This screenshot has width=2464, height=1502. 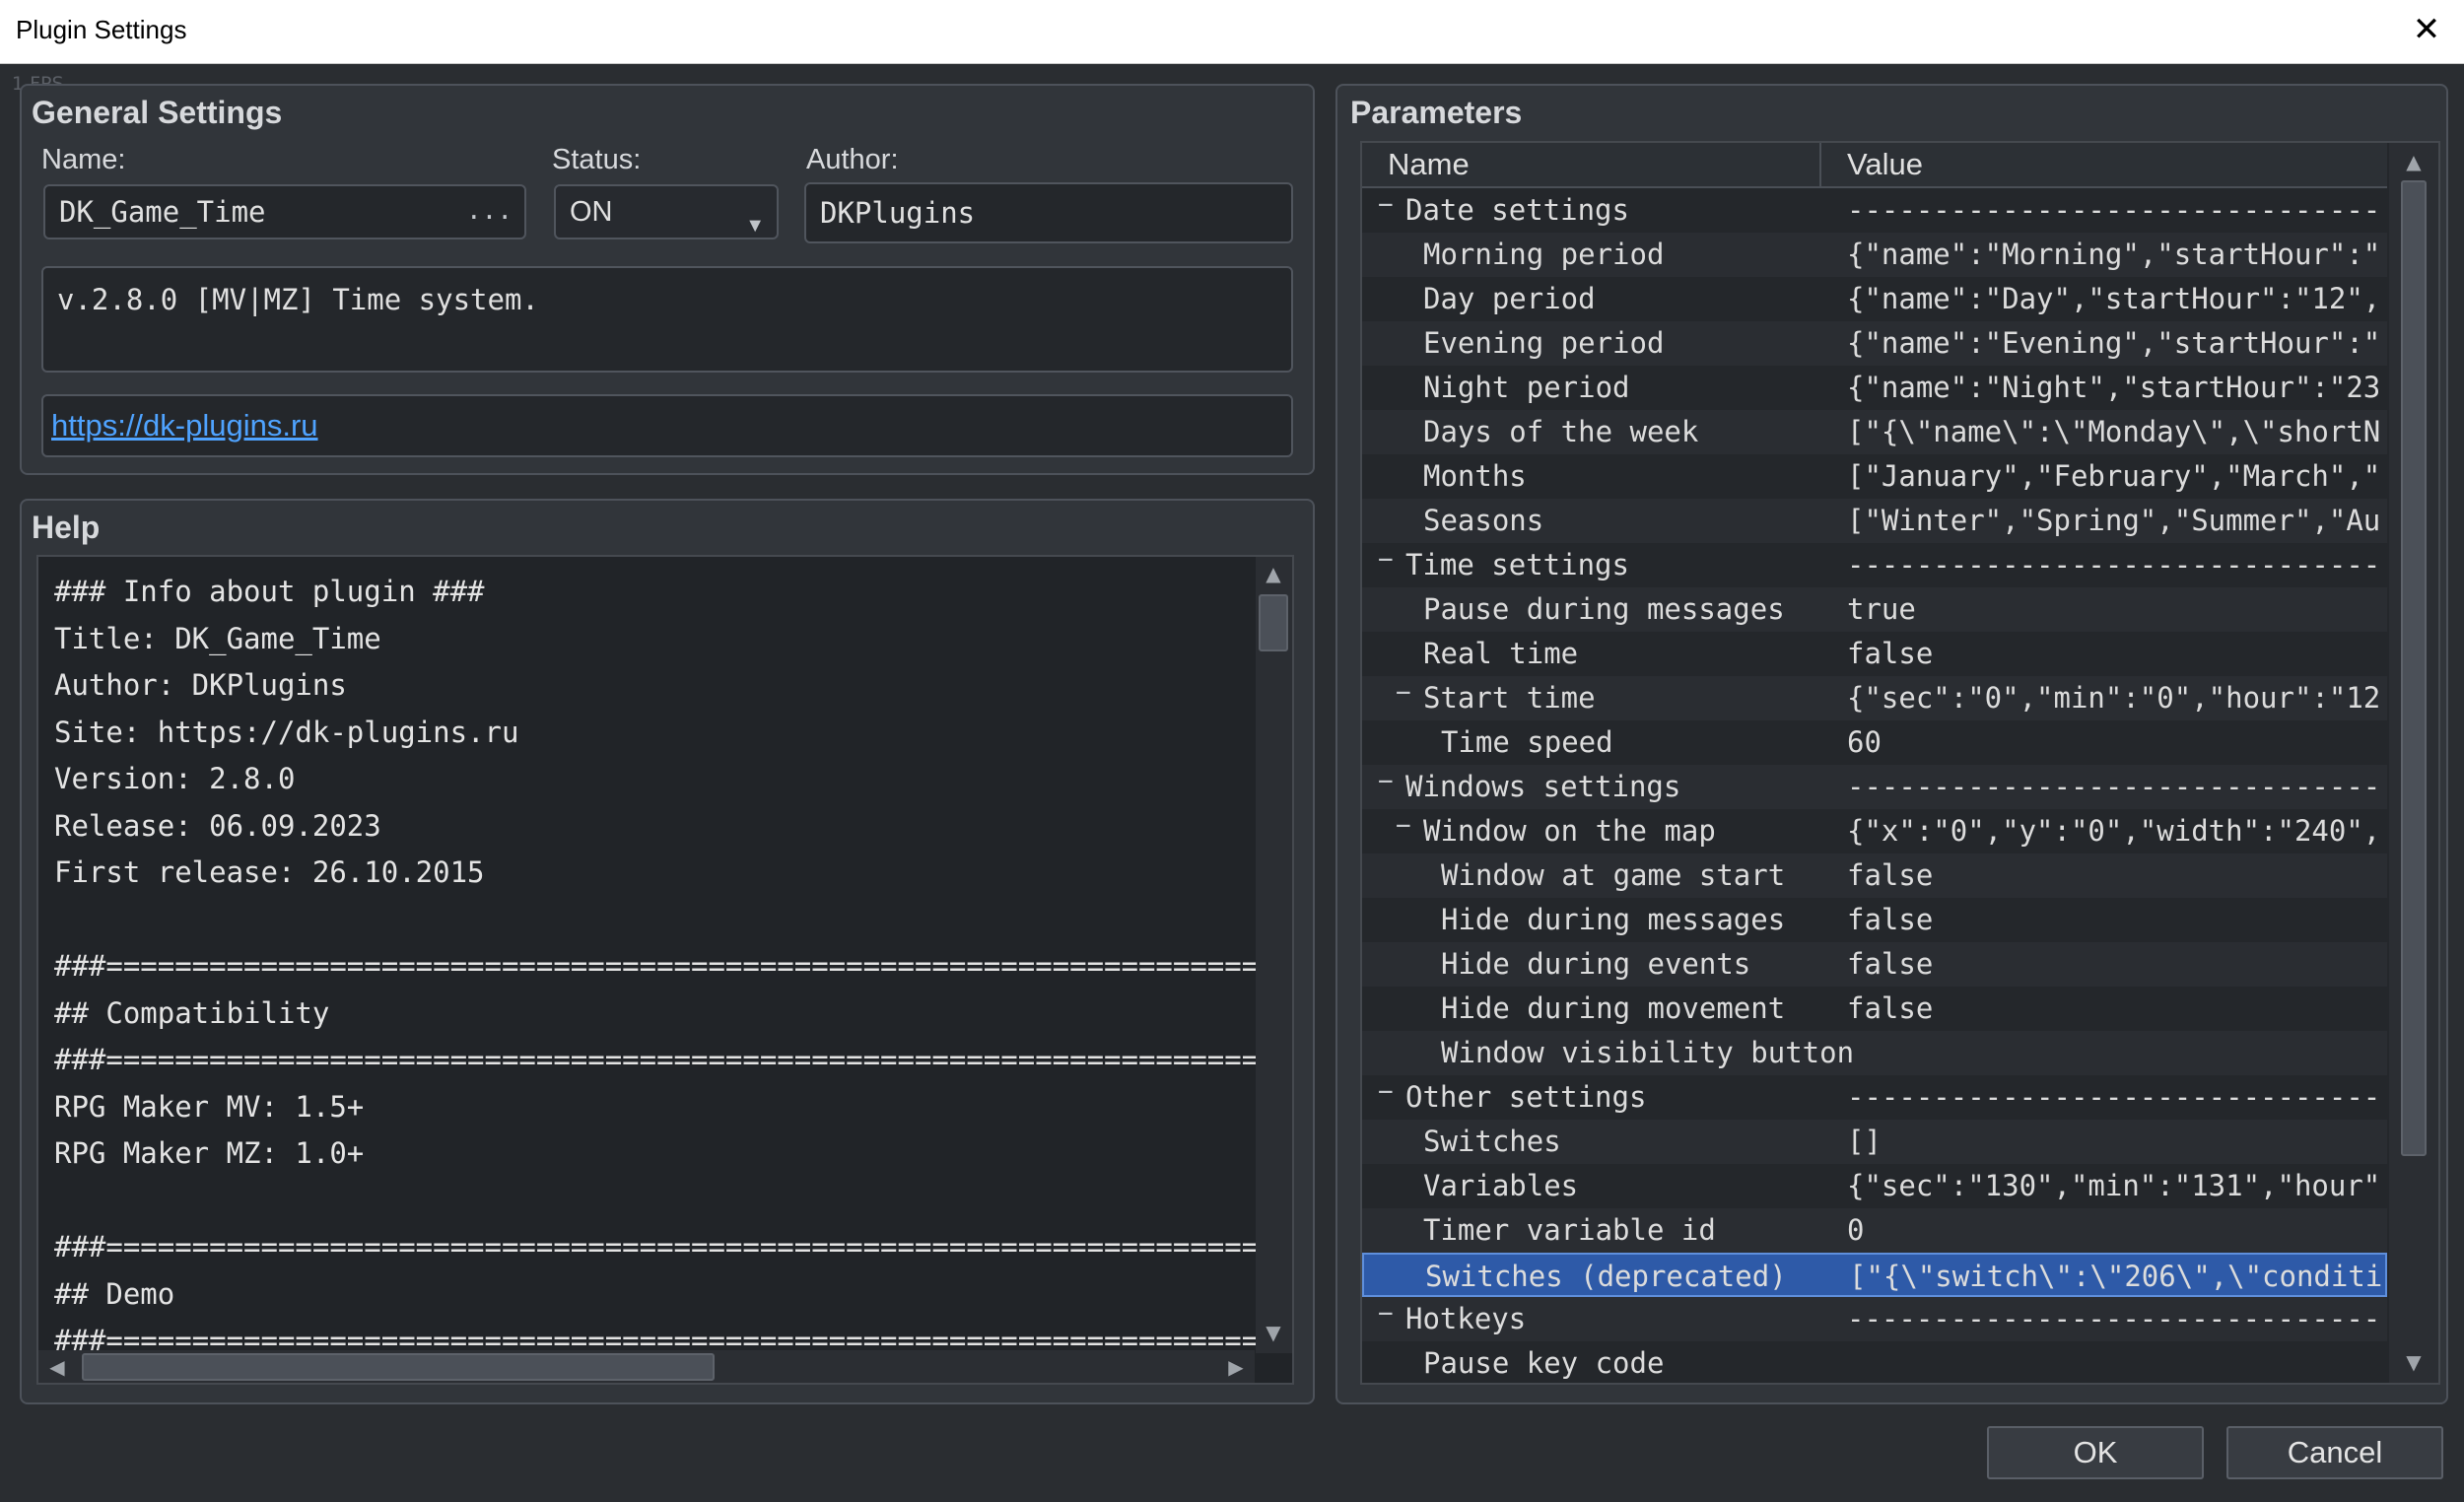 I want to click on parameter-name: Time speed, so click(x=1527, y=742).